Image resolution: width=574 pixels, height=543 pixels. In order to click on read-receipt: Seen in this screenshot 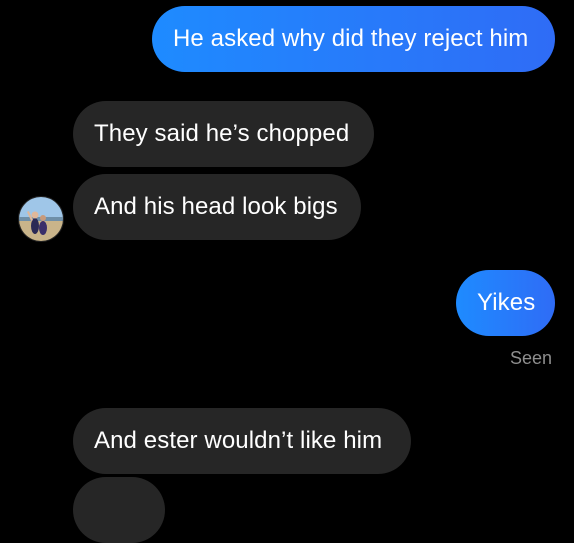, I will do `click(530, 358)`.